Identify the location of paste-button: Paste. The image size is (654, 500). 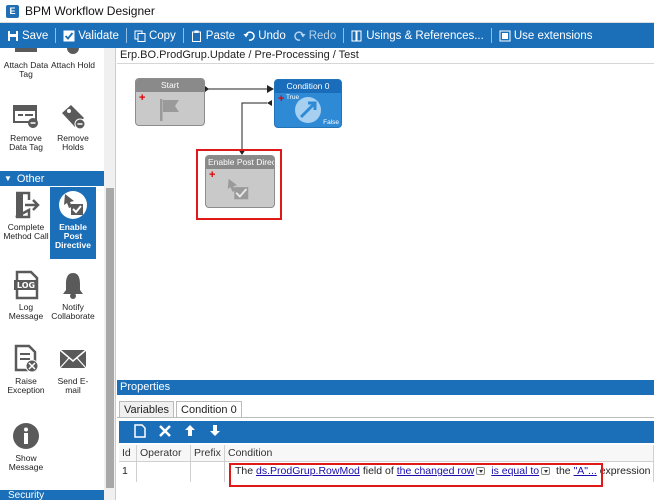
(213, 35).